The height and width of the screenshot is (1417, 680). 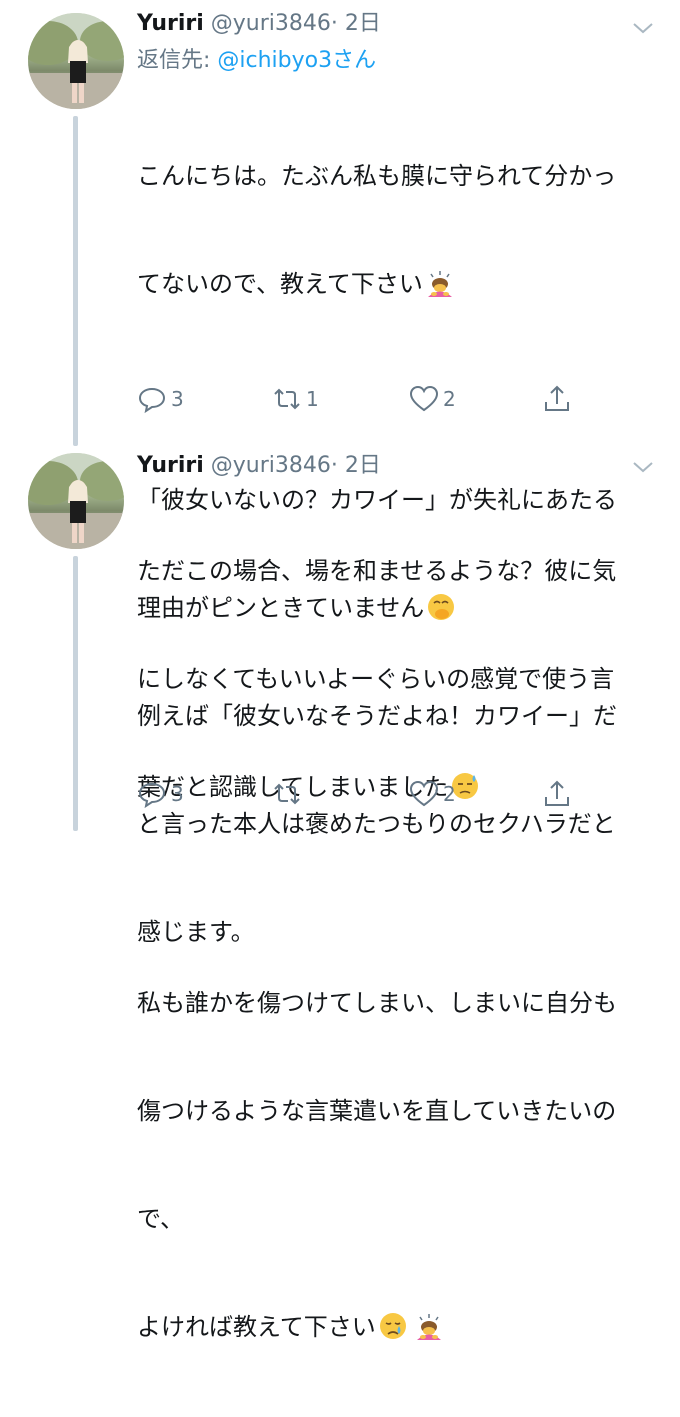 I want to click on text-line: 傷つけるような言葉遣いを直していきたいの, so click(x=377, y=1111).